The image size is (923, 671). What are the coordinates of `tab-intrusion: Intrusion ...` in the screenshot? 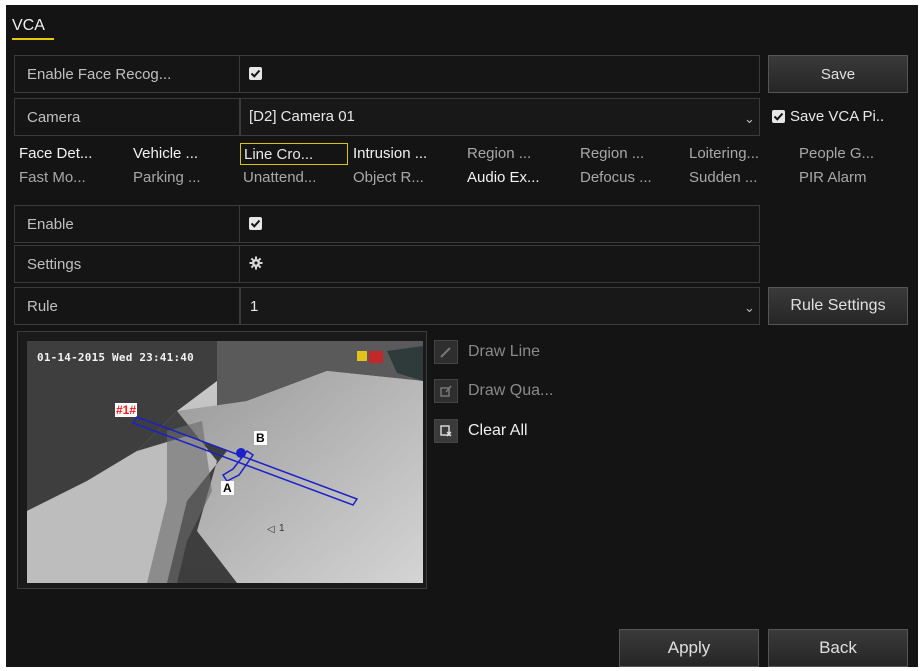 It's located at (406, 154).